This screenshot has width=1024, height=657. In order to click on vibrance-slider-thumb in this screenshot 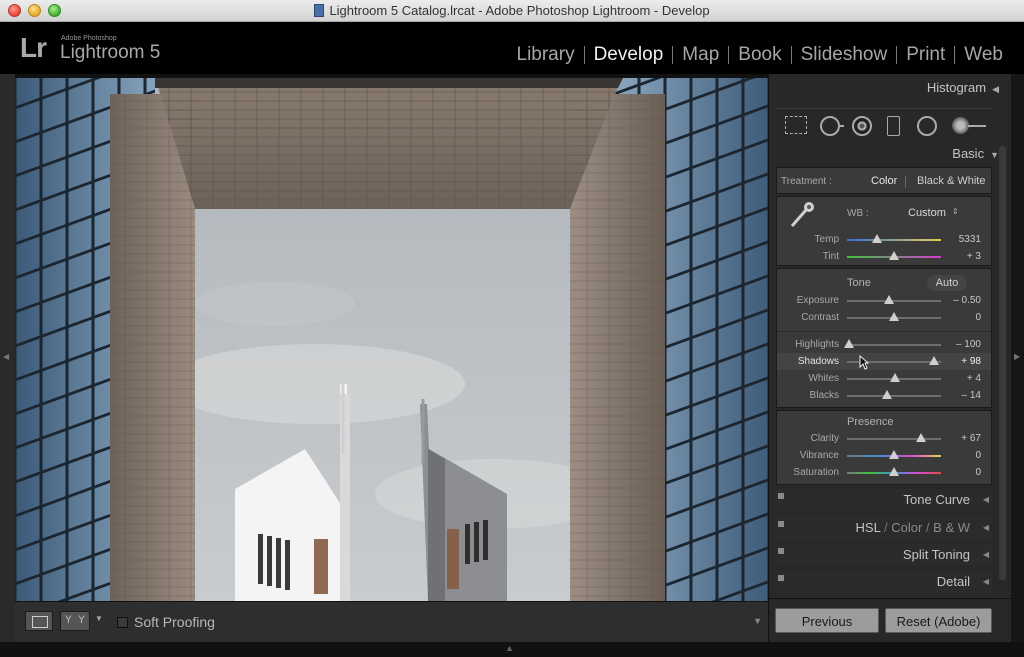, I will do `click(894, 454)`.